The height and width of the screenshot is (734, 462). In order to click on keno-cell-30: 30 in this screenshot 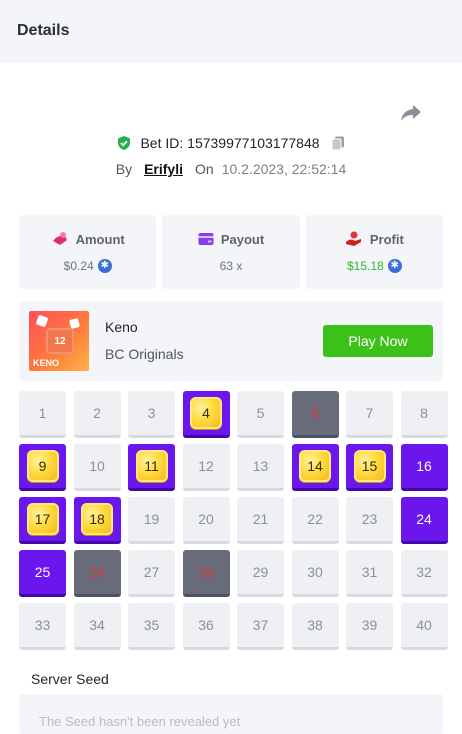, I will do `click(315, 573)`.